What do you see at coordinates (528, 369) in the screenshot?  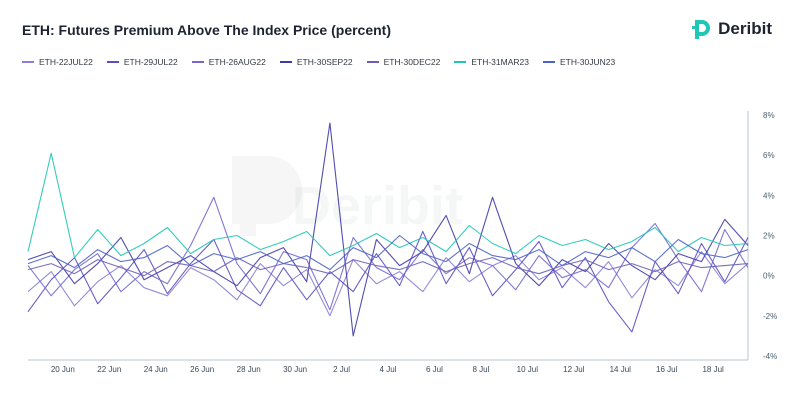 I see `x-tick-label: 10 Jul` at bounding box center [528, 369].